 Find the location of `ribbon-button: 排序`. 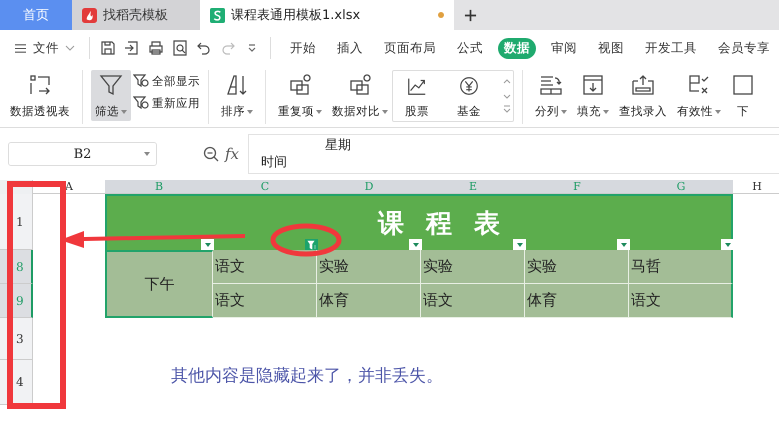

ribbon-button: 排序 is located at coordinates (237, 95).